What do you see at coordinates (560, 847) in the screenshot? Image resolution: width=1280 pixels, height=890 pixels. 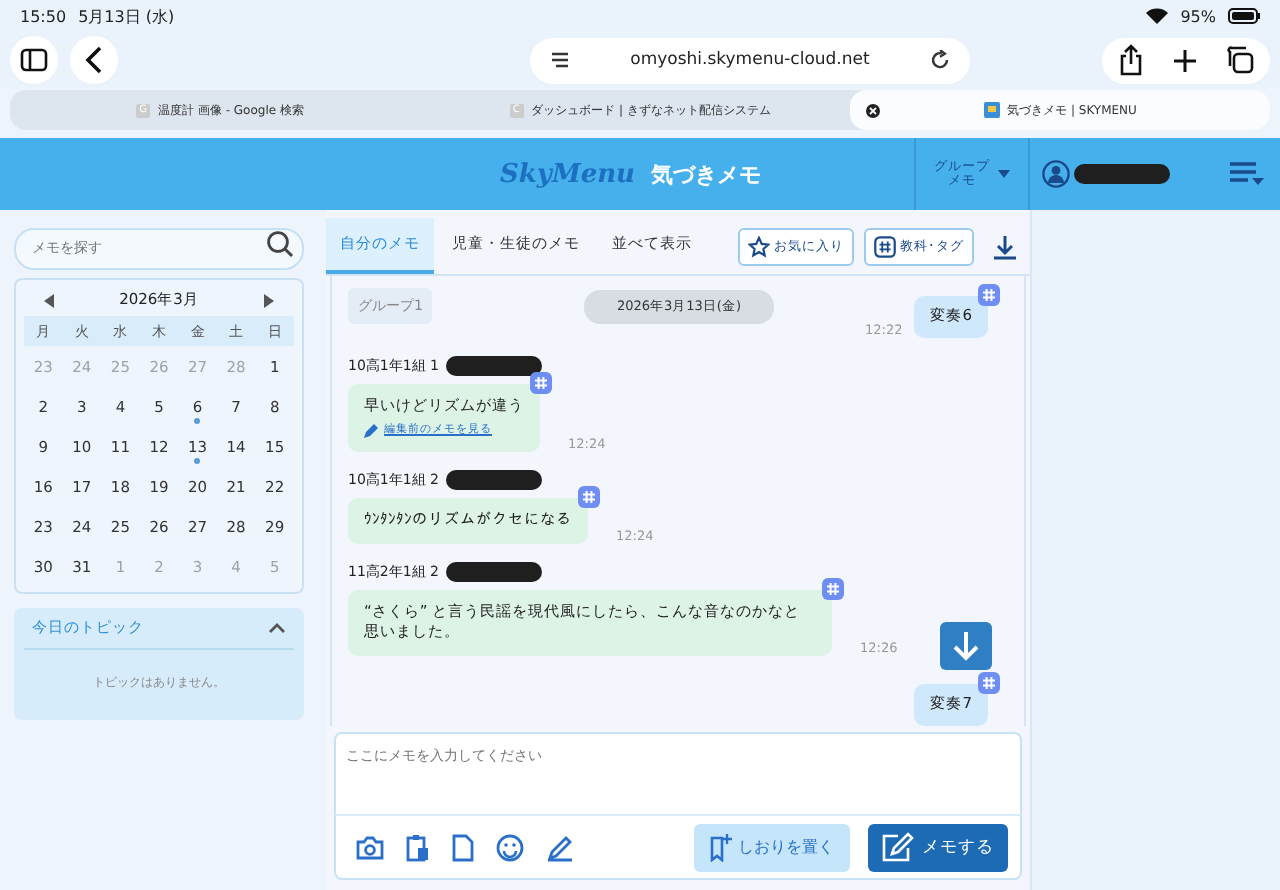 I see `pen-icon` at bounding box center [560, 847].